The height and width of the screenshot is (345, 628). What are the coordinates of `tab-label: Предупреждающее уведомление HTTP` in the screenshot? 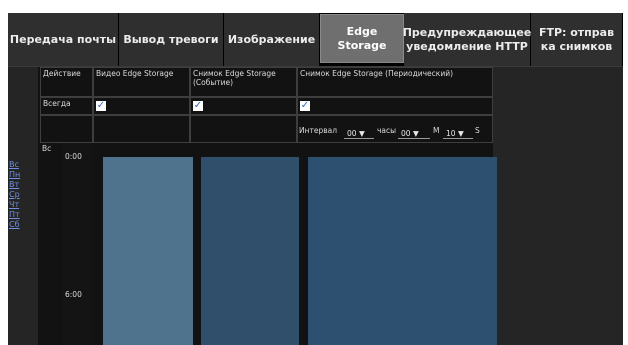 It's located at (467, 39).